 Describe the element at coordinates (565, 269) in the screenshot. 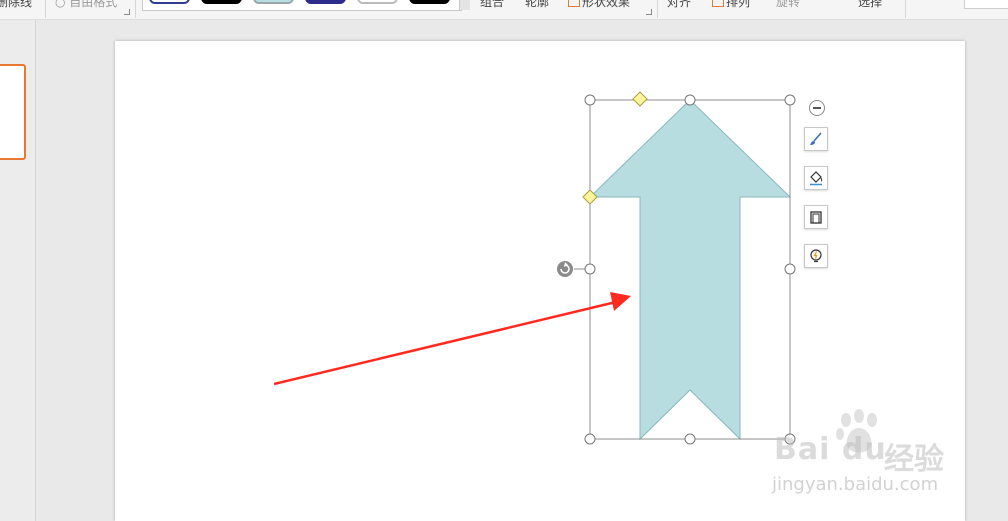

I see `rotate-handle-icon` at that location.